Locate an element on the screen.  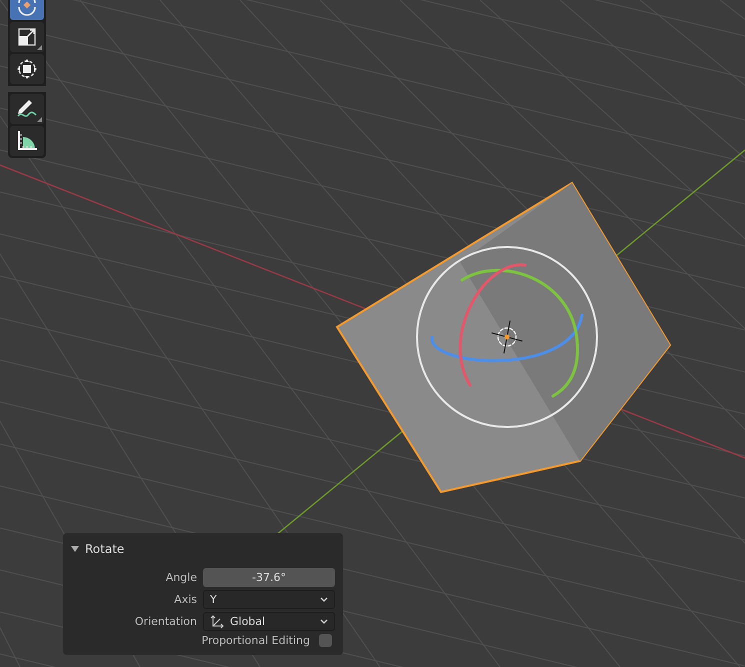
scale-icon is located at coordinates (27, 37).